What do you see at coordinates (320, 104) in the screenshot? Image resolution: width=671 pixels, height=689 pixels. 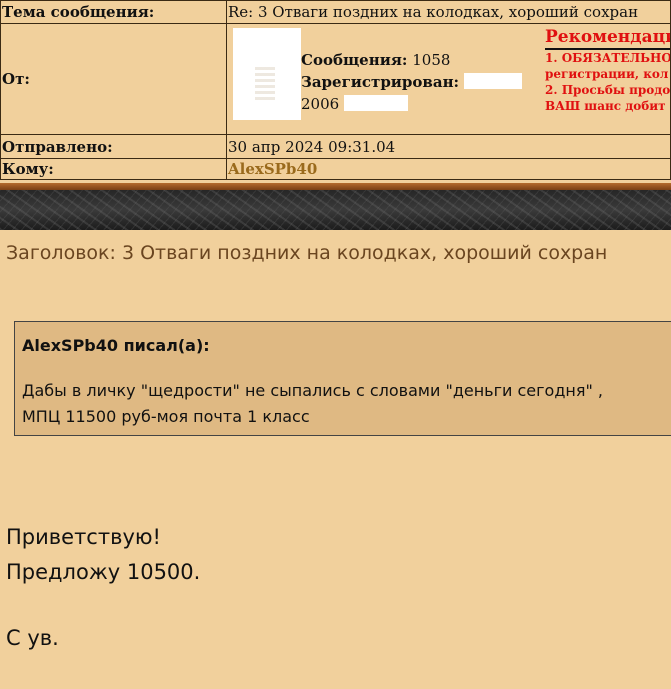 I see `registered-year: 2006` at bounding box center [320, 104].